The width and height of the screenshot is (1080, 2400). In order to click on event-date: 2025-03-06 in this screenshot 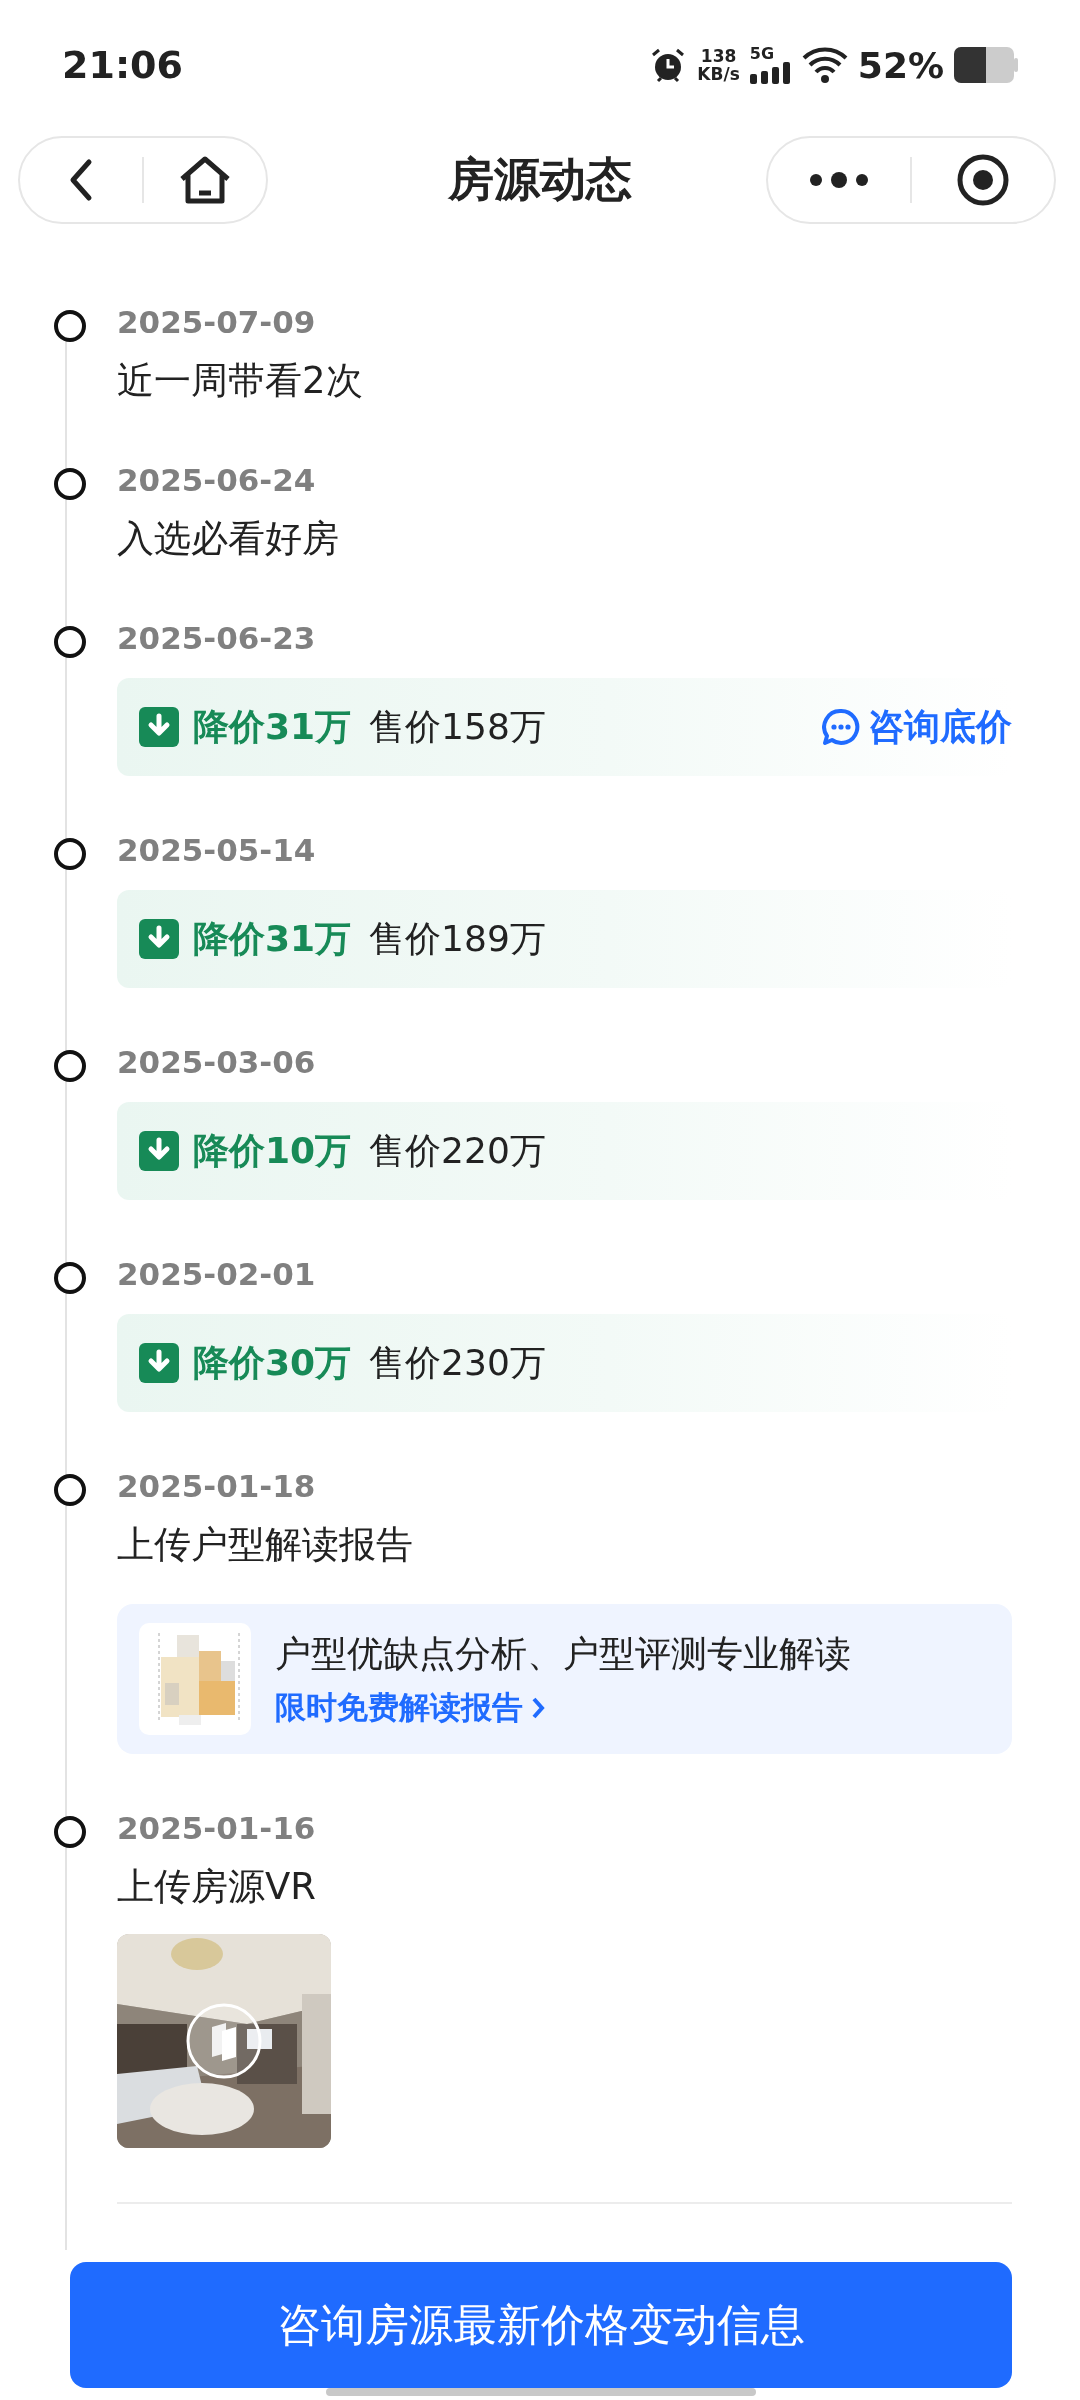, I will do `click(216, 1062)`.